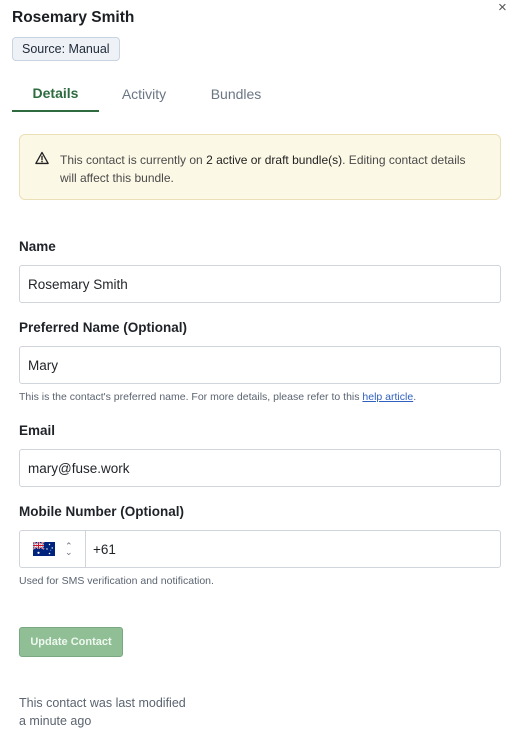  I want to click on warning-text-prefix: This contact is currently on, so click(133, 160).